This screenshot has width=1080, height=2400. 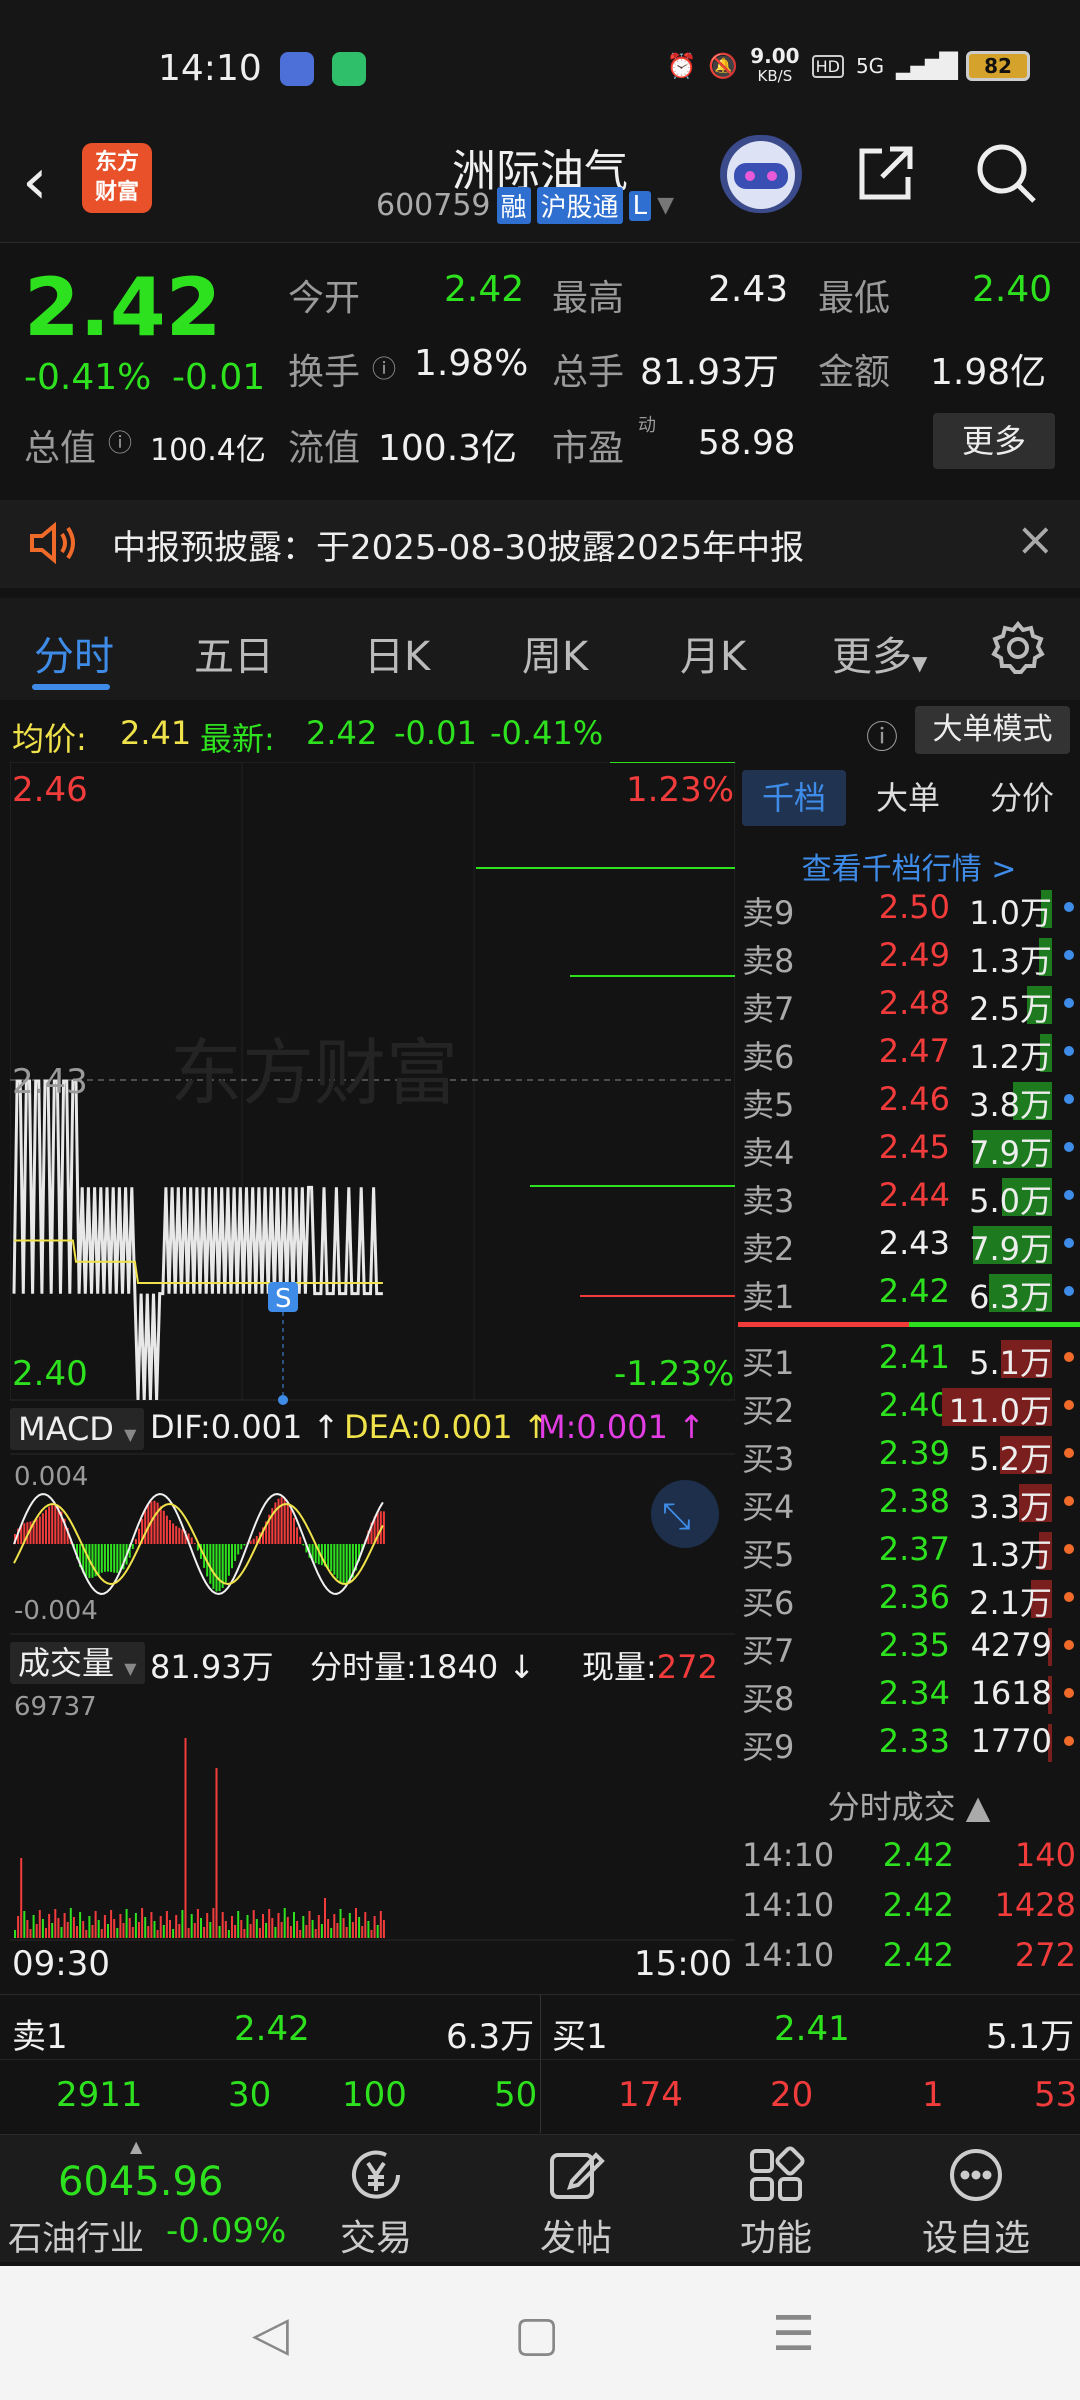 I want to click on macd-selector: MACD ▼, so click(x=77, y=1429).